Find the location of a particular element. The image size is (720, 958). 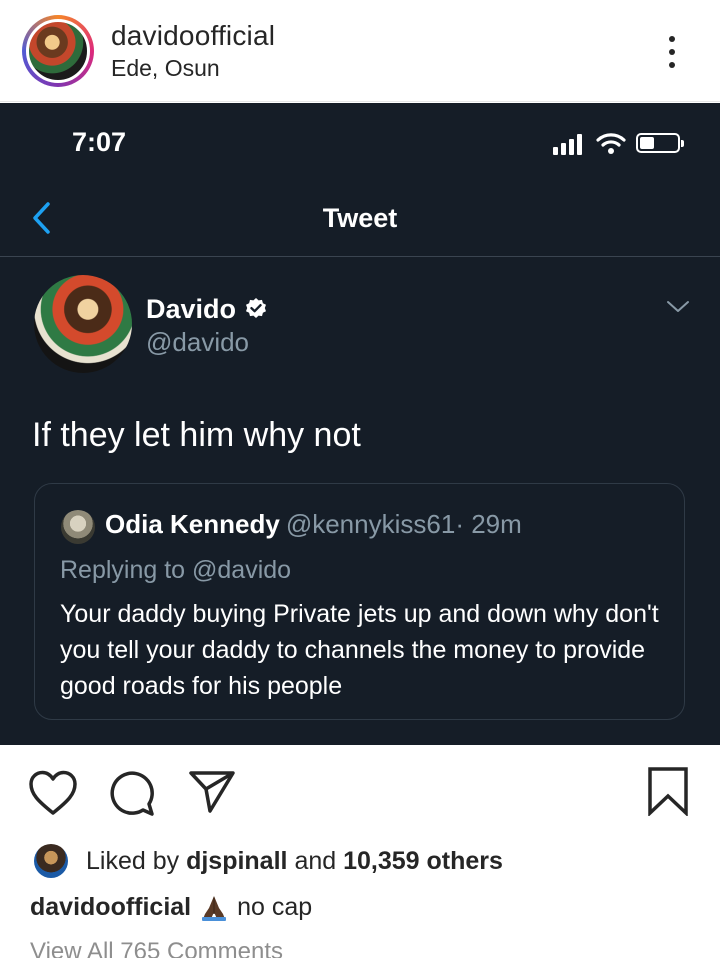

tweet-author-row: Davido is located at coordinates (207, 309).